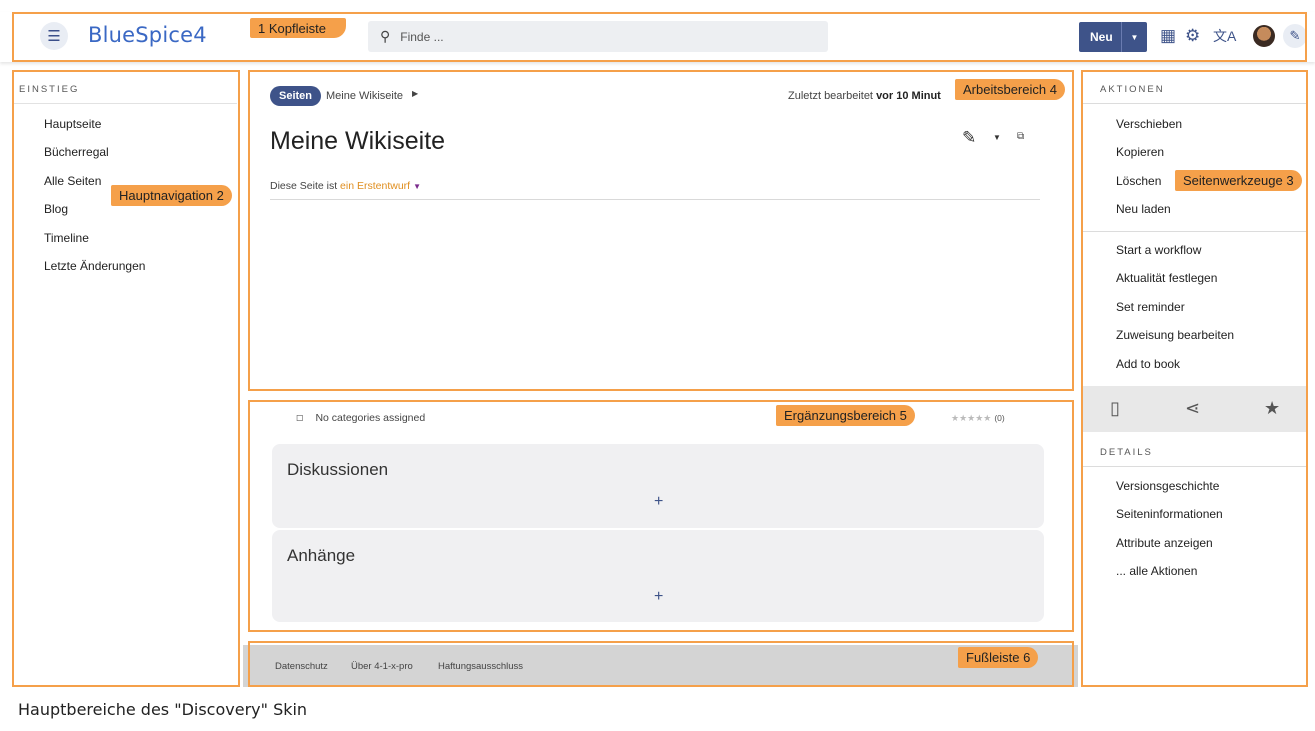 The width and height of the screenshot is (1315, 731). Describe the element at coordinates (661, 664) in the screenshot. I see `annotation-frame-footer` at that location.